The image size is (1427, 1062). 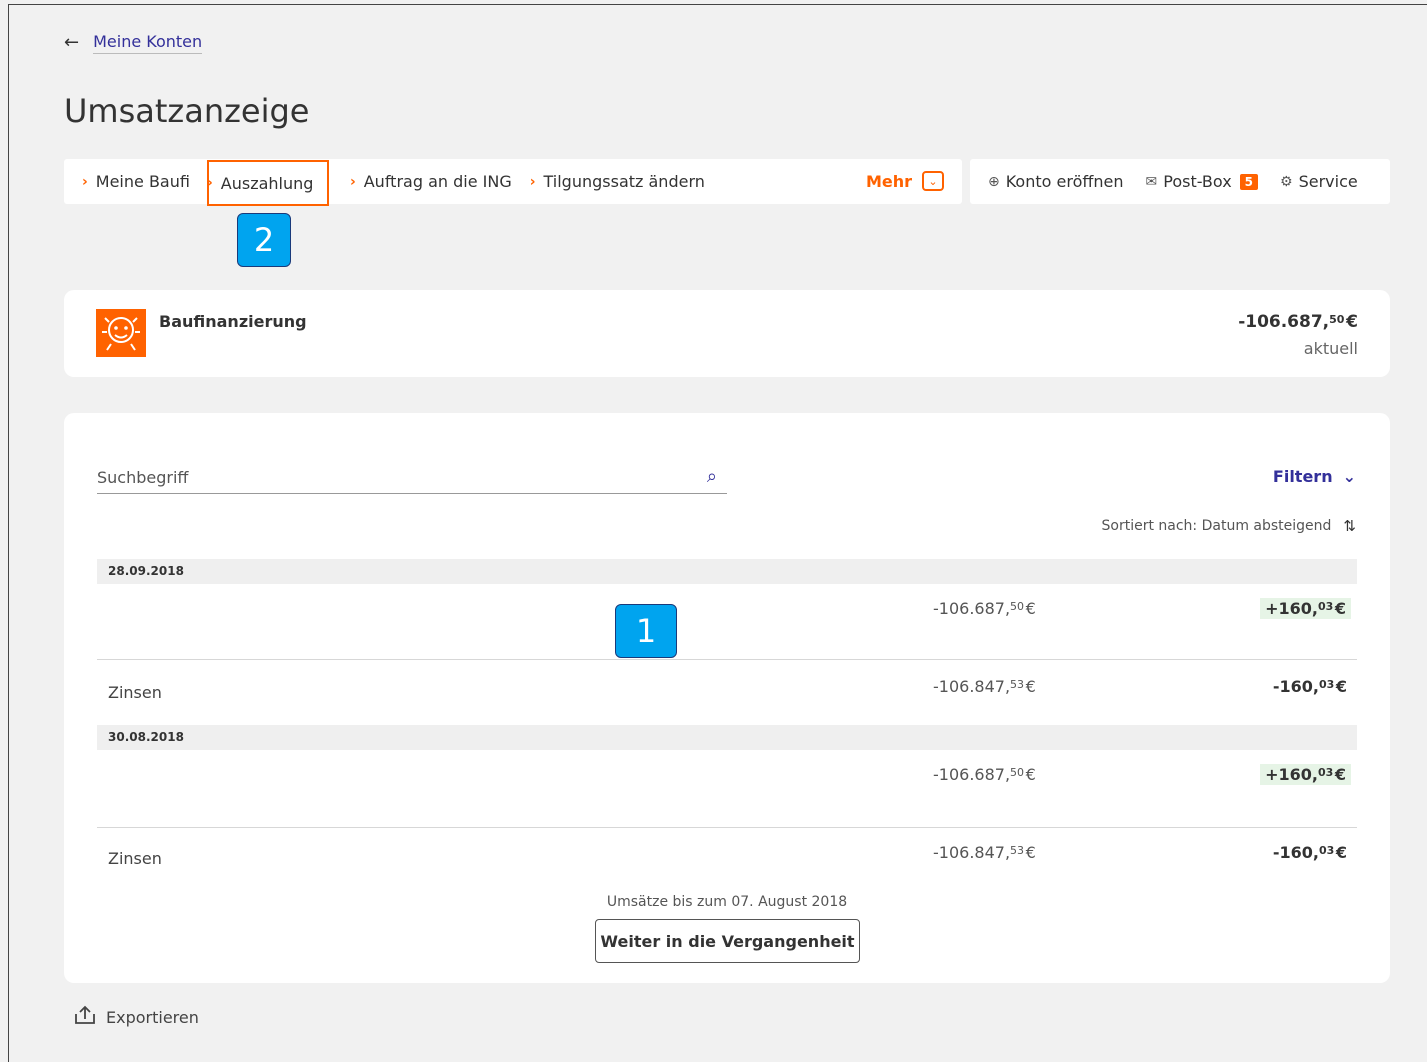 I want to click on sort-label: Sortiert nach: Datum absteigend, so click(x=1216, y=526).